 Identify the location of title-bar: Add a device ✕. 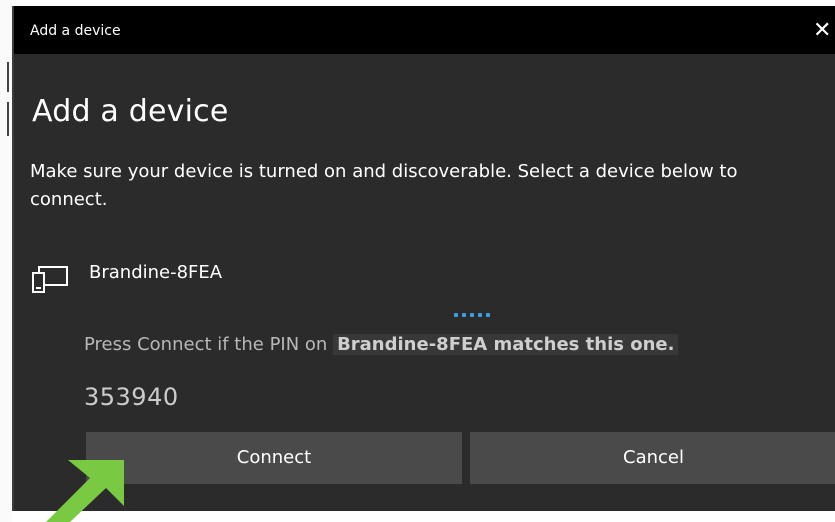
(424, 30).